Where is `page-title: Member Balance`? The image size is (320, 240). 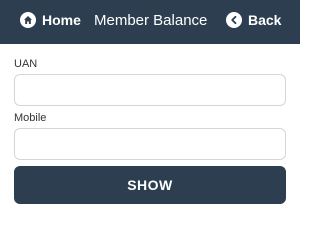
page-title: Member Balance is located at coordinates (151, 20).